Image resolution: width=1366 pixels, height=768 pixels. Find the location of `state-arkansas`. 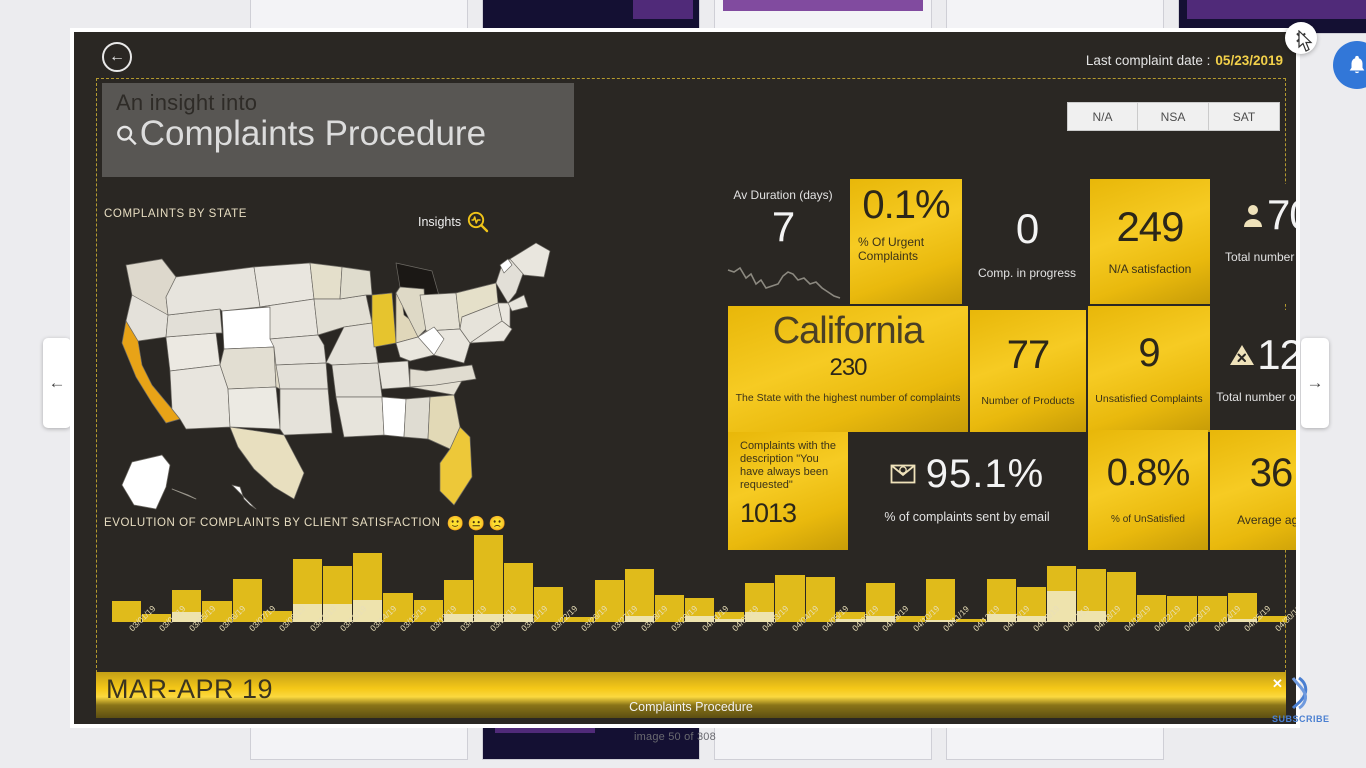

state-arkansas is located at coordinates (357, 380).